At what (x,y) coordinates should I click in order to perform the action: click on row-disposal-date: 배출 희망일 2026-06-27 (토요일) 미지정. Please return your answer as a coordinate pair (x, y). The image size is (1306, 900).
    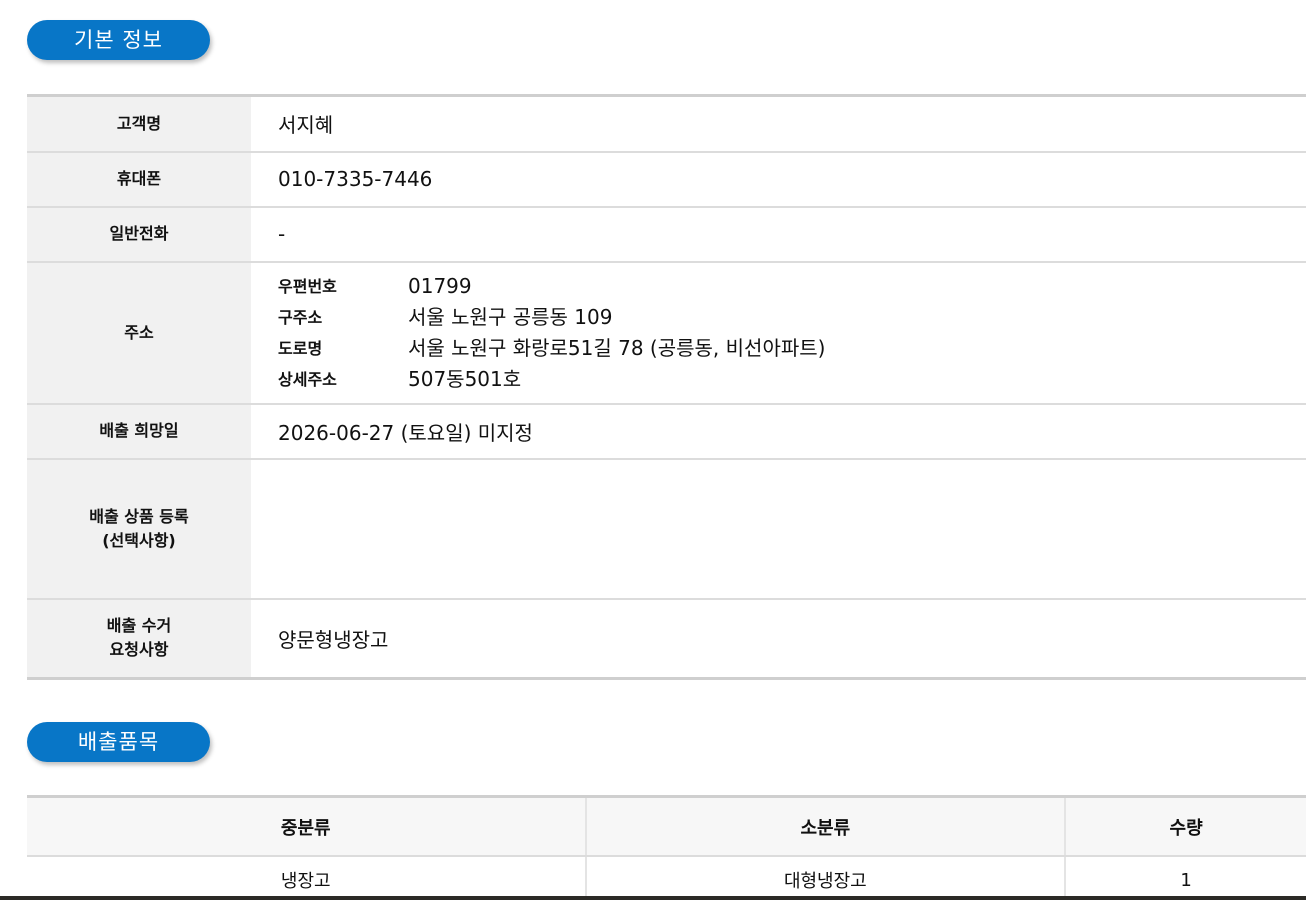
    Looking at the image, I should click on (666, 431).